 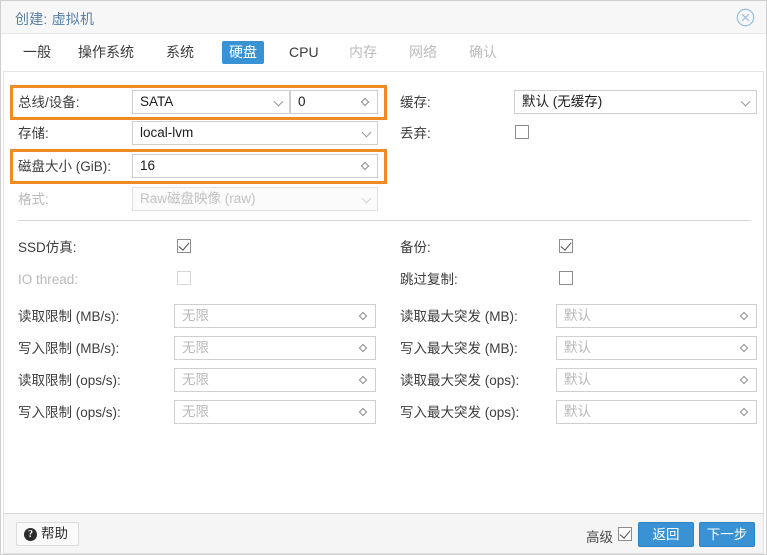 I want to click on read-limit-mb-input: 无限, so click(x=275, y=316).